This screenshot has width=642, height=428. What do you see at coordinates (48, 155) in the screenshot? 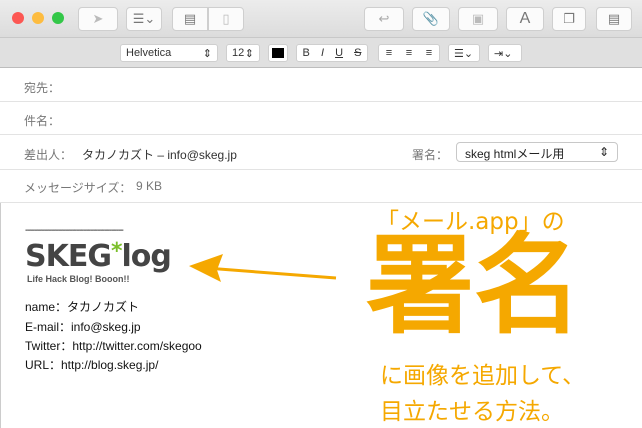
I see `from-label: 差出人：` at bounding box center [48, 155].